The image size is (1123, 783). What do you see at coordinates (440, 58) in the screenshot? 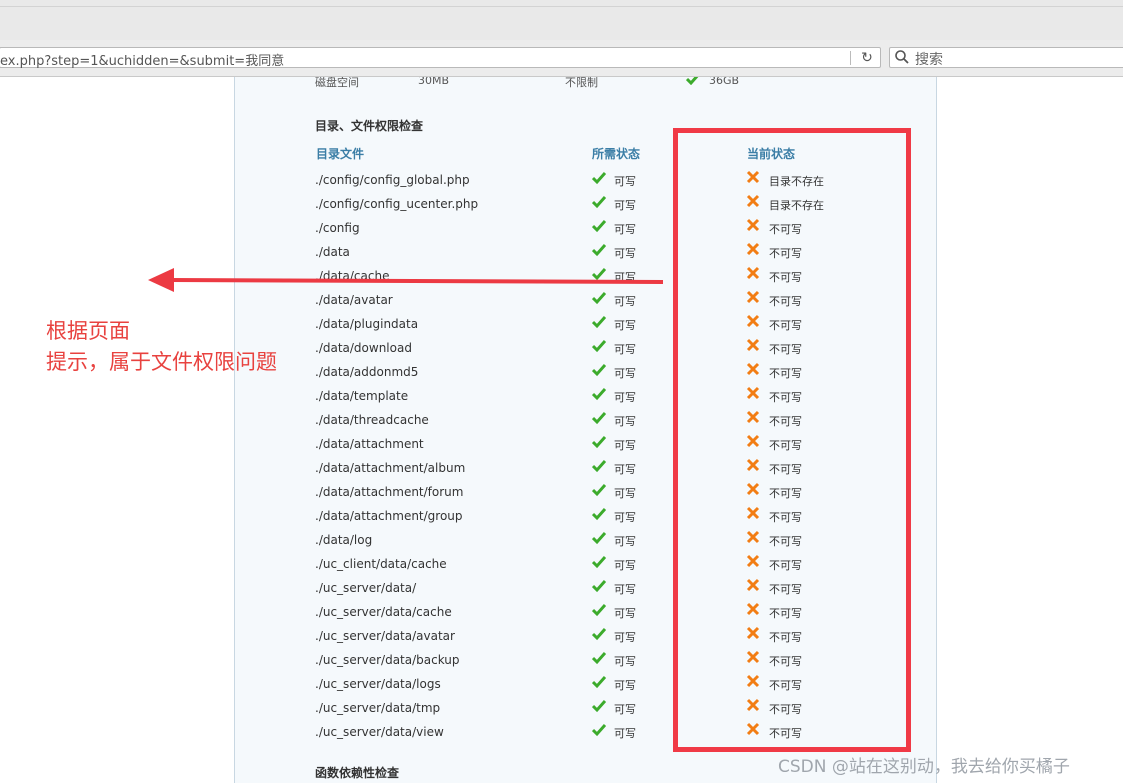
I see `address-bar: ex.php?step=1&uchidden=&submit=我同意 ↻` at bounding box center [440, 58].